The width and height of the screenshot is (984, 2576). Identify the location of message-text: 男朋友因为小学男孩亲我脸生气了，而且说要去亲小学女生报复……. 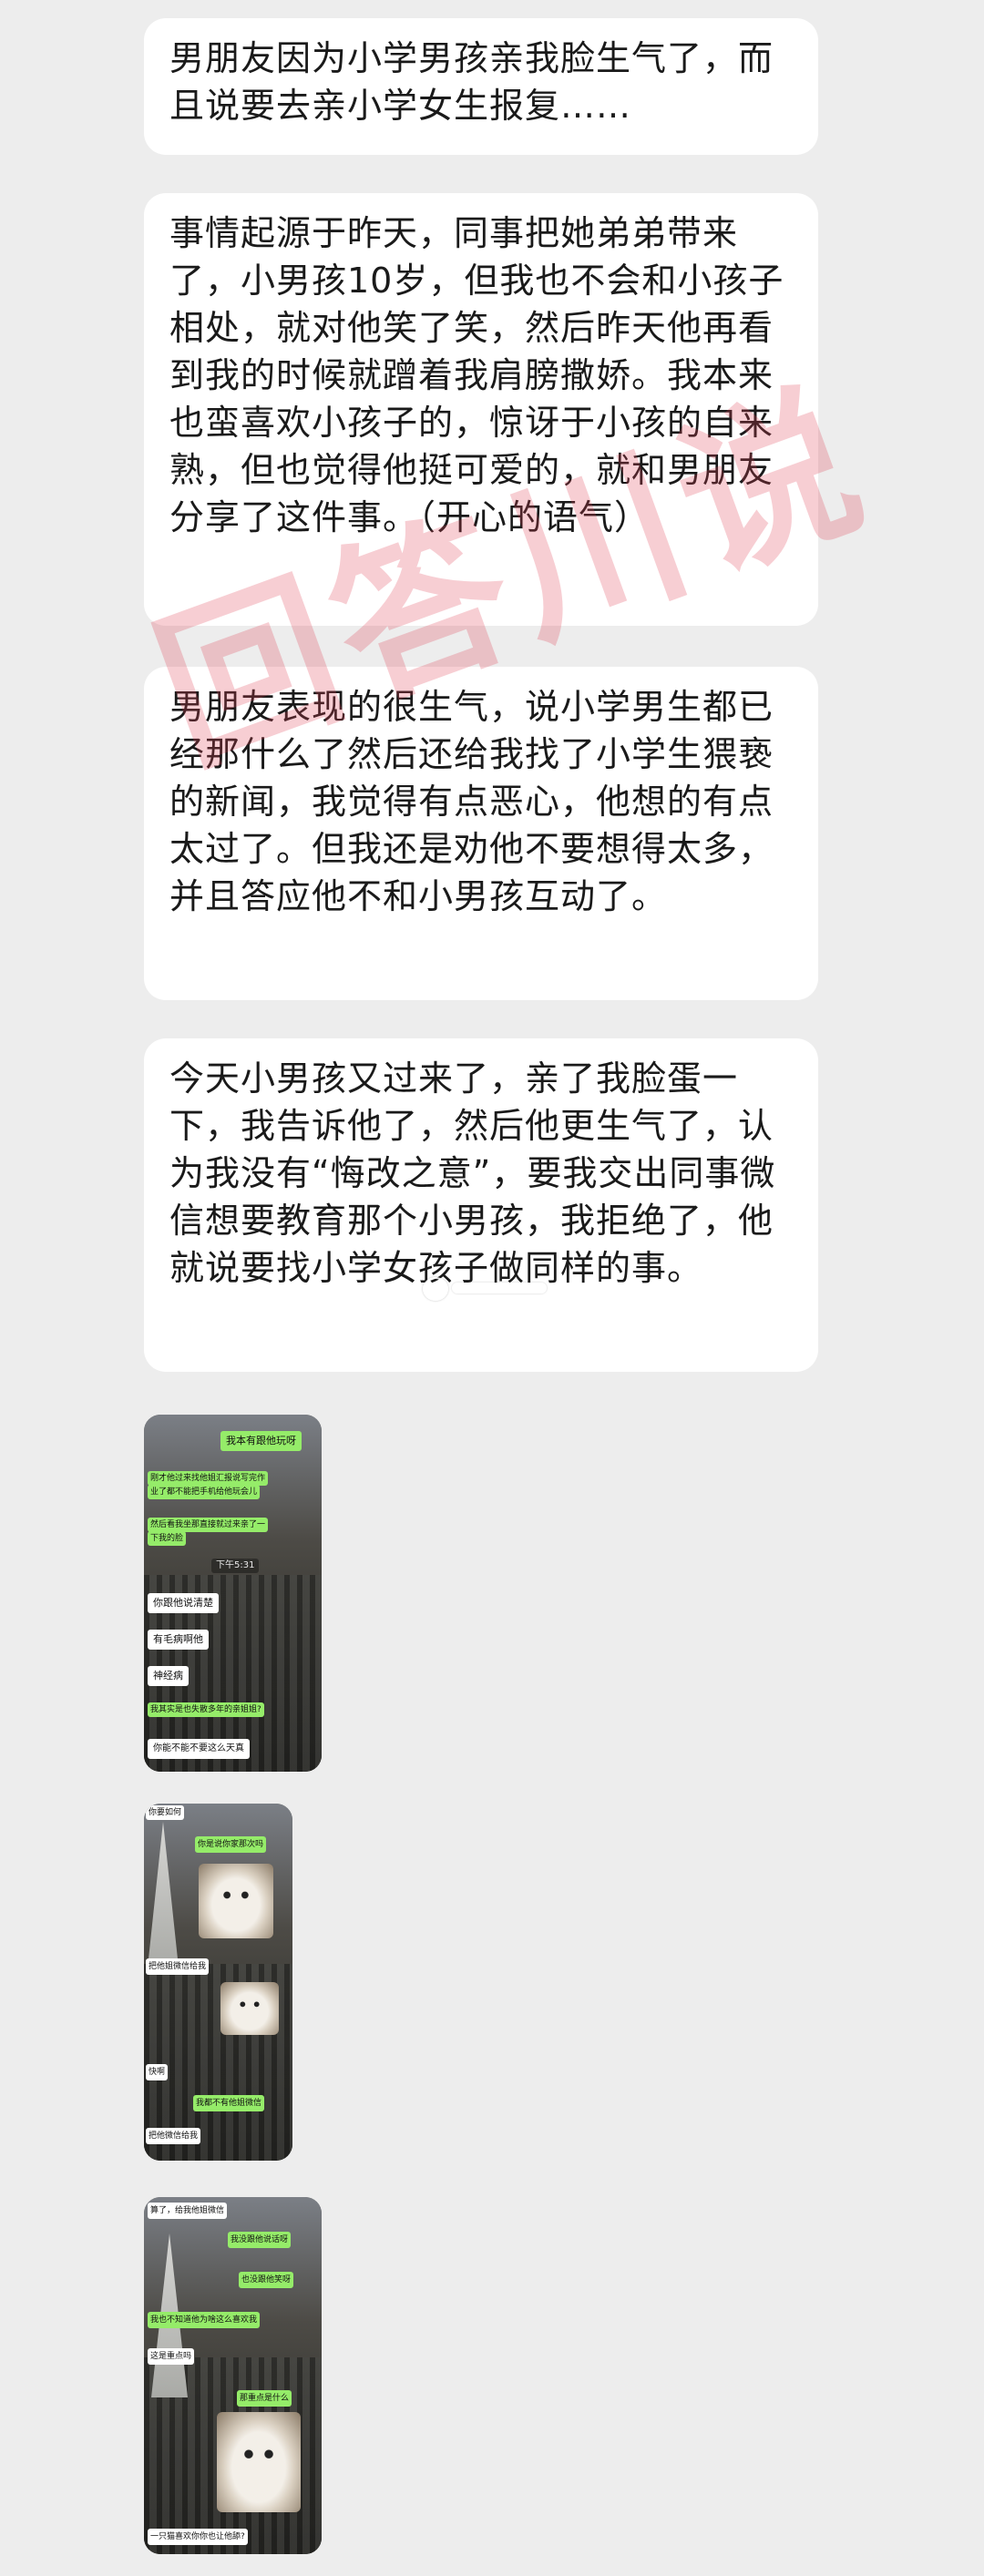
(471, 82).